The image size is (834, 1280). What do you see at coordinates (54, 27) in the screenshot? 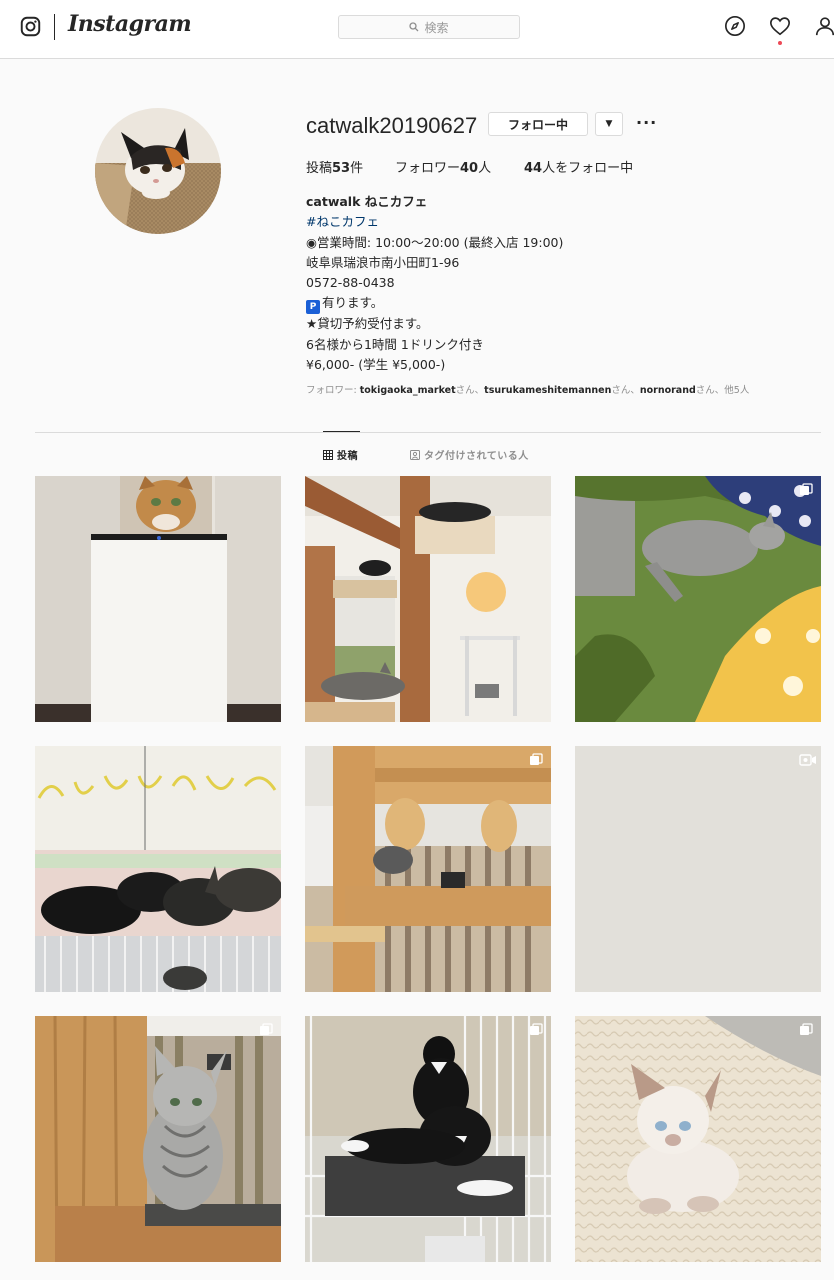
I see `logo-divider` at bounding box center [54, 27].